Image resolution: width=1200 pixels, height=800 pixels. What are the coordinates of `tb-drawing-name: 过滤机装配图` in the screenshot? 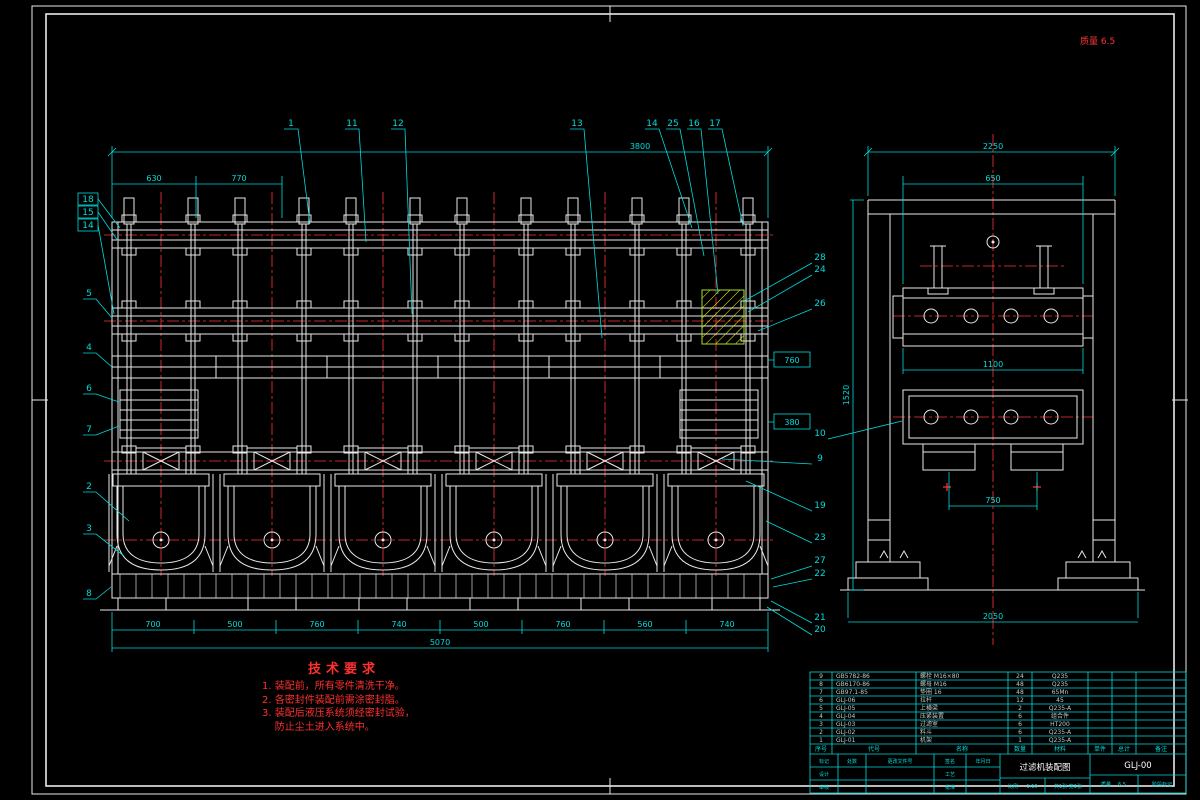 It's located at (1044, 767).